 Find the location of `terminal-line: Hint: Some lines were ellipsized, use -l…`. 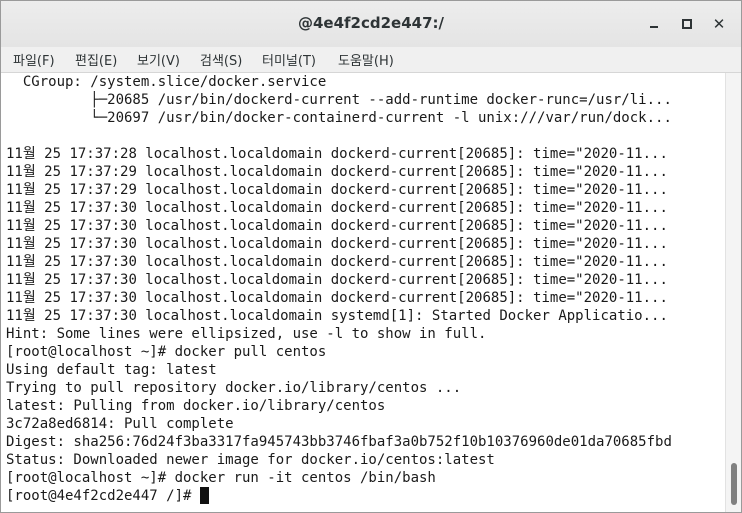

terminal-line: Hint: Some lines were ellipsized, use -l… is located at coordinates (246, 334).